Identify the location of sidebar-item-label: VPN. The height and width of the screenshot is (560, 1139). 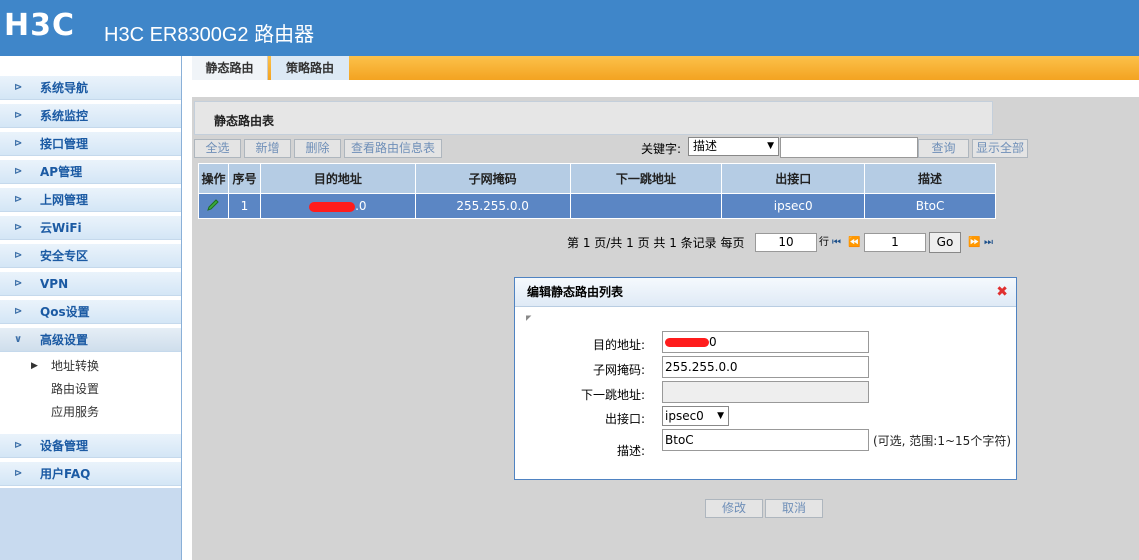
(54, 284).